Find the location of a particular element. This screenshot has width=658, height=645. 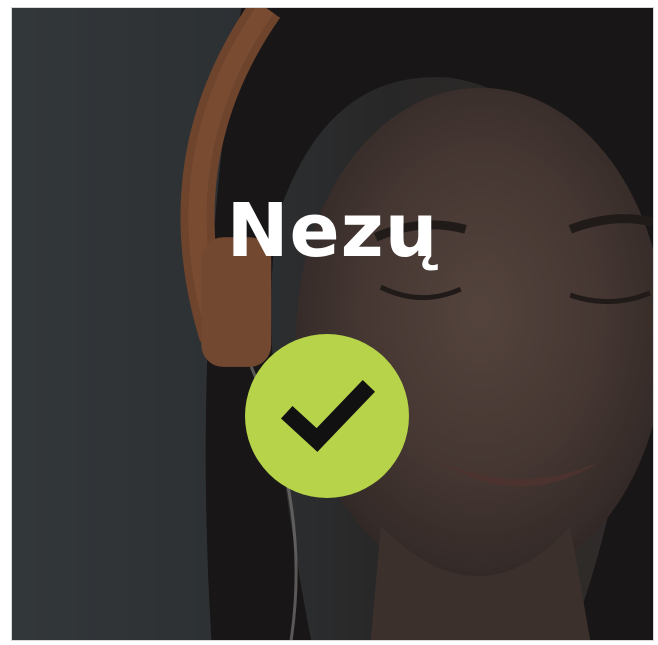

check-icon is located at coordinates (327, 415).